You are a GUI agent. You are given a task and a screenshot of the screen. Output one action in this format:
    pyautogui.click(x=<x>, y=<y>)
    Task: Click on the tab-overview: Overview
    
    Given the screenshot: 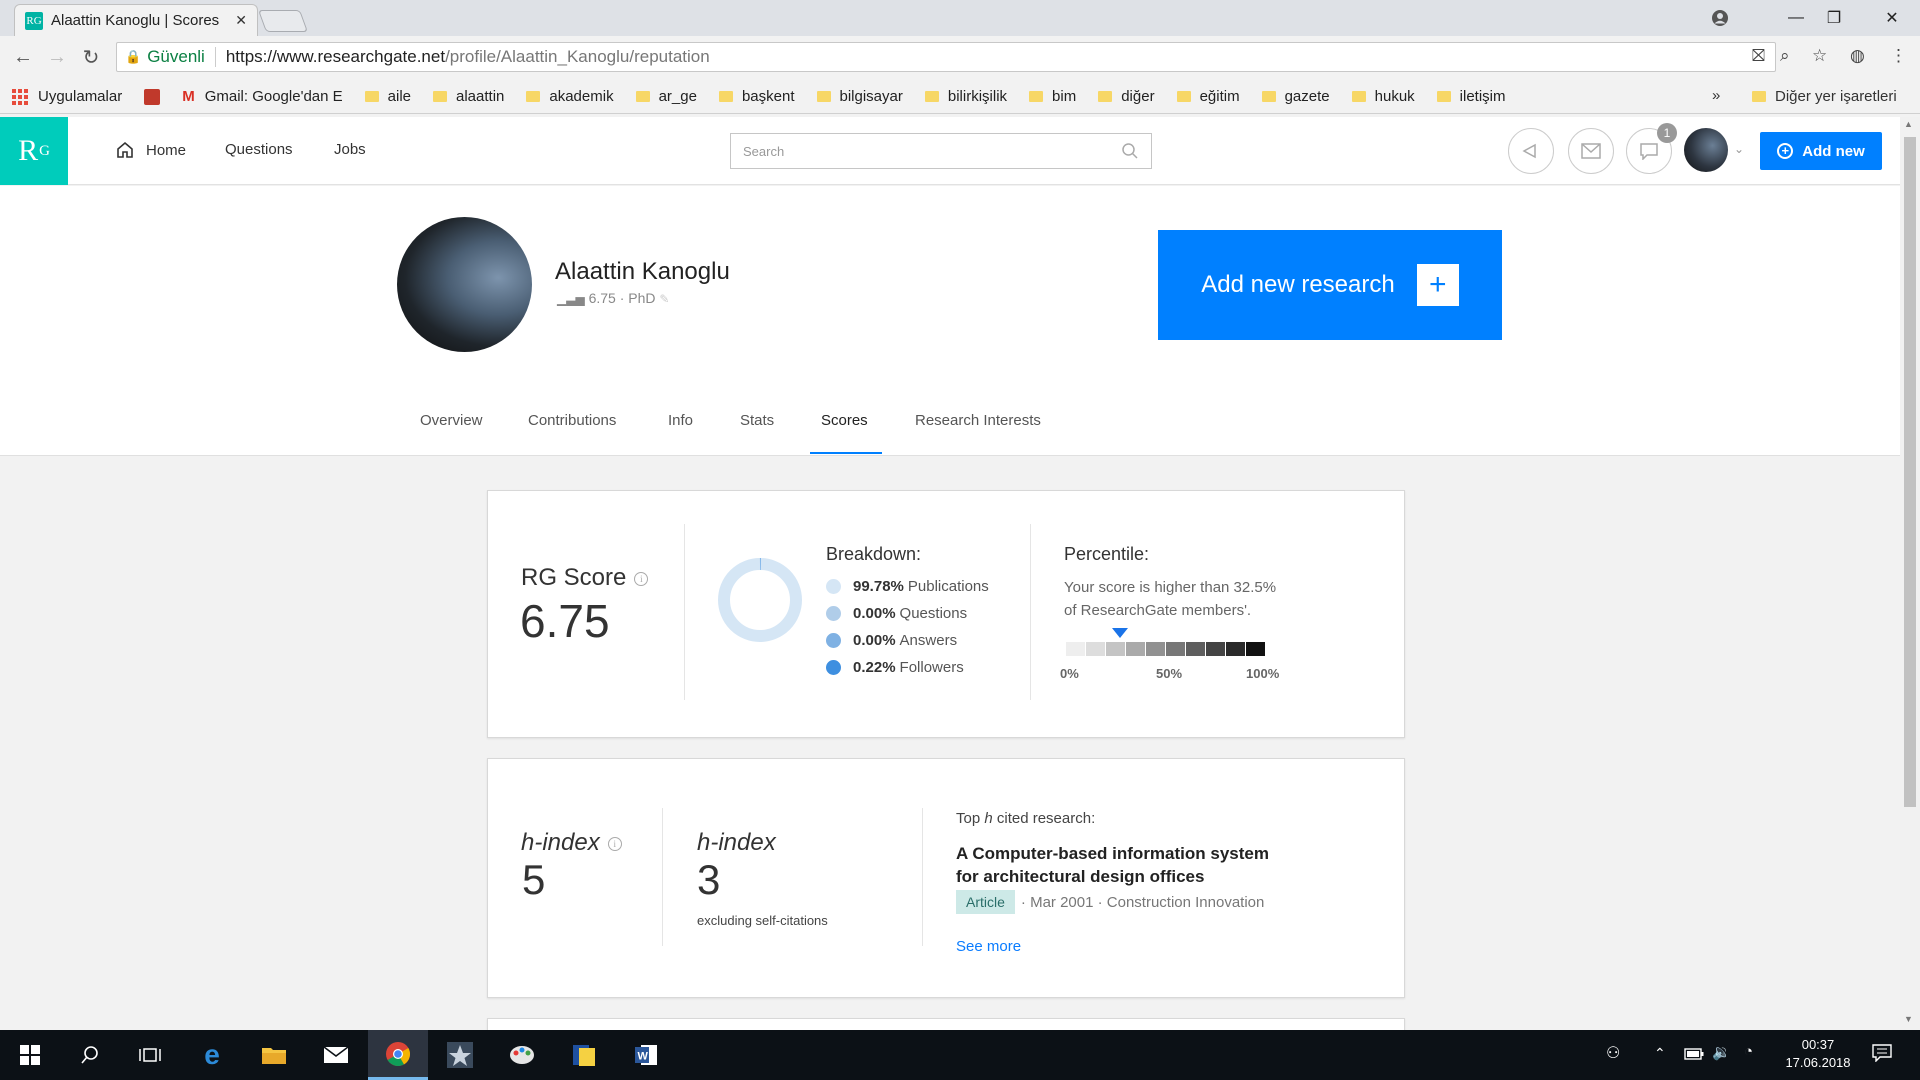 What is the action you would take?
    pyautogui.click(x=451, y=420)
    